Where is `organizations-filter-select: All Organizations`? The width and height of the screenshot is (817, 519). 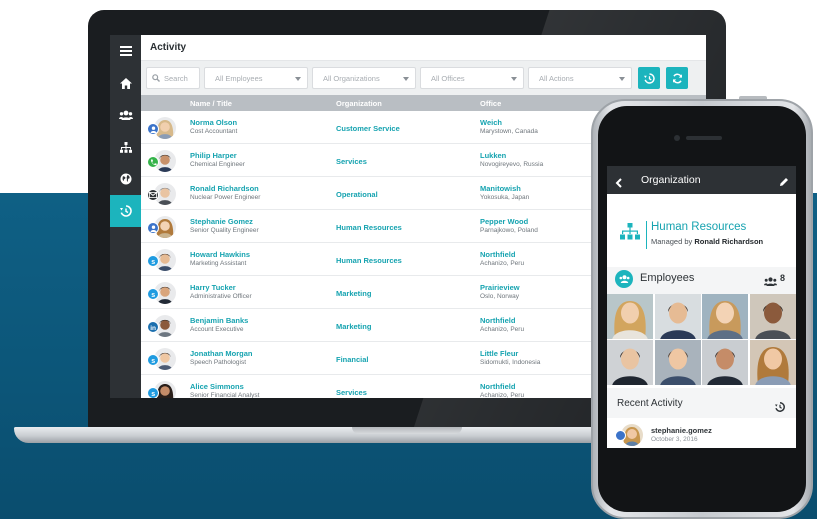 organizations-filter-select: All Organizations is located at coordinates (364, 78).